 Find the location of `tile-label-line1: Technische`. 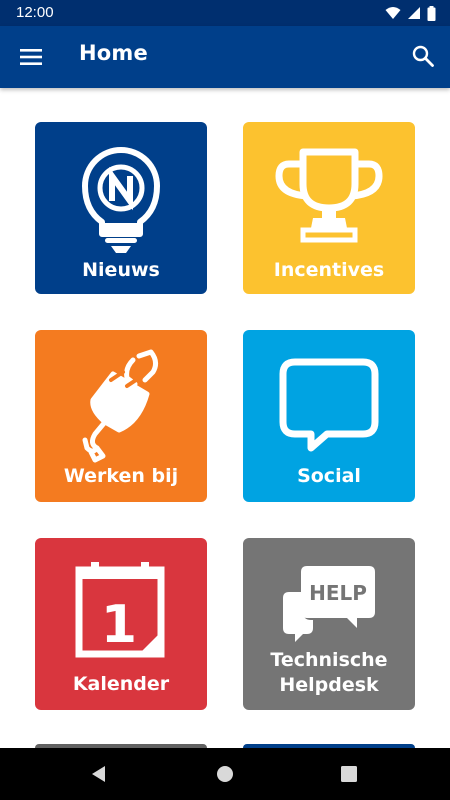

tile-label-line1: Technische is located at coordinates (329, 660).